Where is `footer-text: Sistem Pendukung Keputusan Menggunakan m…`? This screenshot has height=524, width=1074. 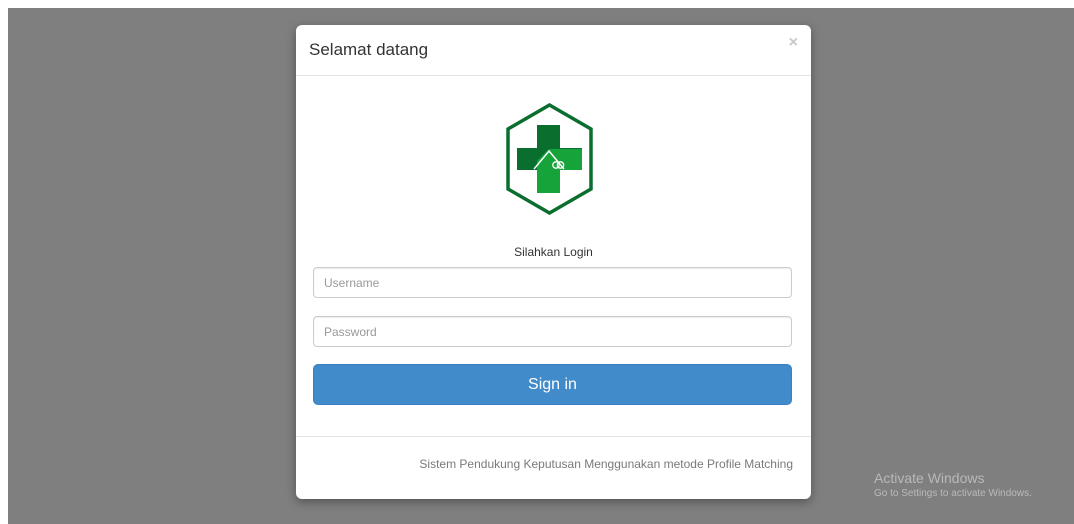 footer-text: Sistem Pendukung Keputusan Menggunakan m… is located at coordinates (606, 464).